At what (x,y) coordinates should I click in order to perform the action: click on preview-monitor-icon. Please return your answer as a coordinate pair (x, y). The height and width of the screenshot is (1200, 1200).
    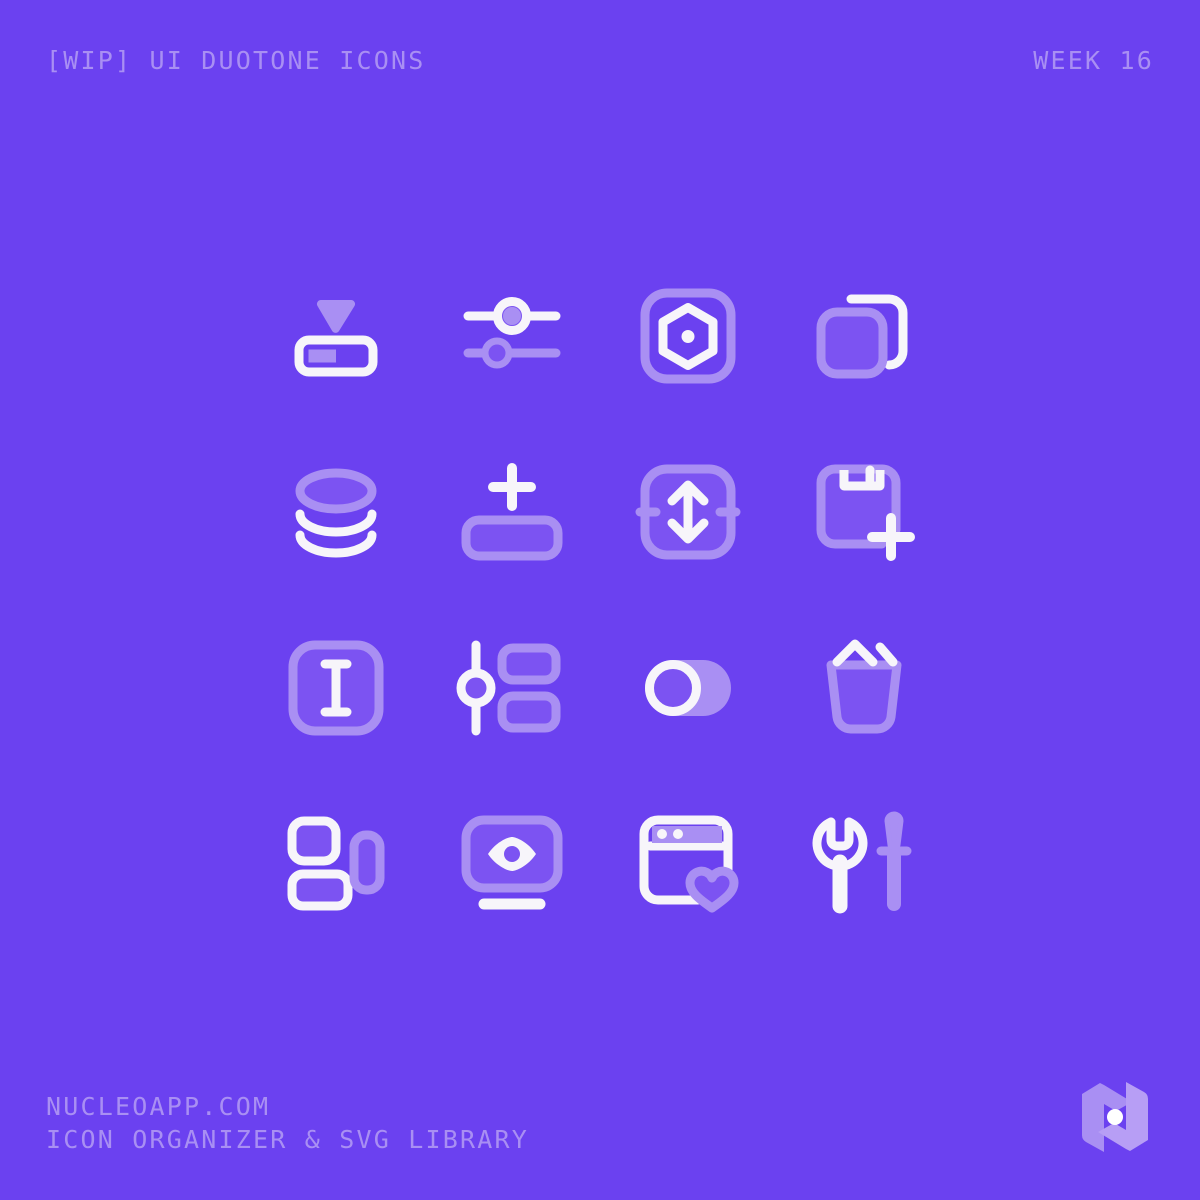
    Looking at the image, I should click on (512, 862).